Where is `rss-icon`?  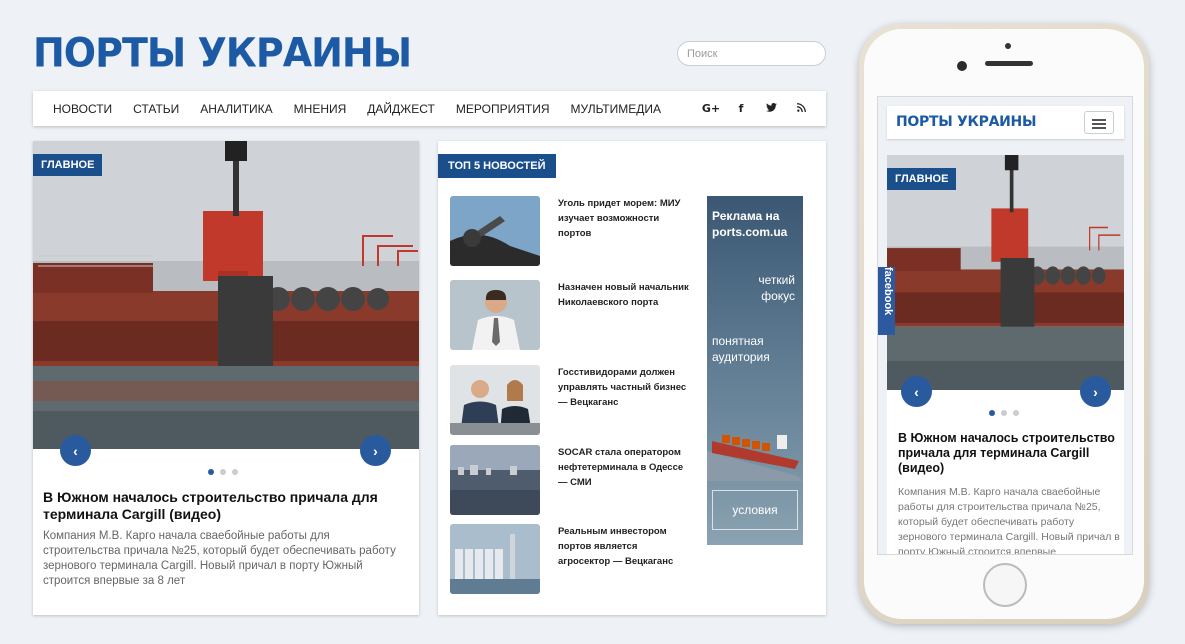
rss-icon is located at coordinates (801, 108).